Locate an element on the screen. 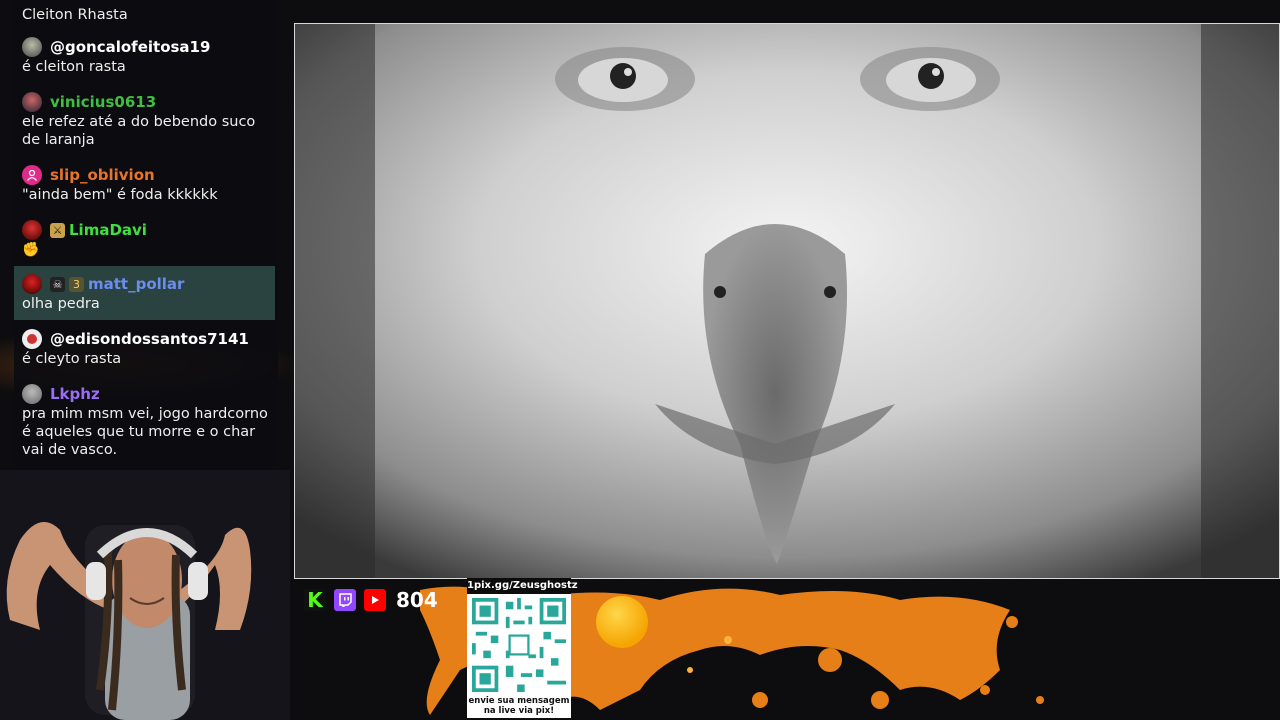 This screenshot has height=720, width=1280. subscriber-badge-icon: 3 is located at coordinates (76, 284).